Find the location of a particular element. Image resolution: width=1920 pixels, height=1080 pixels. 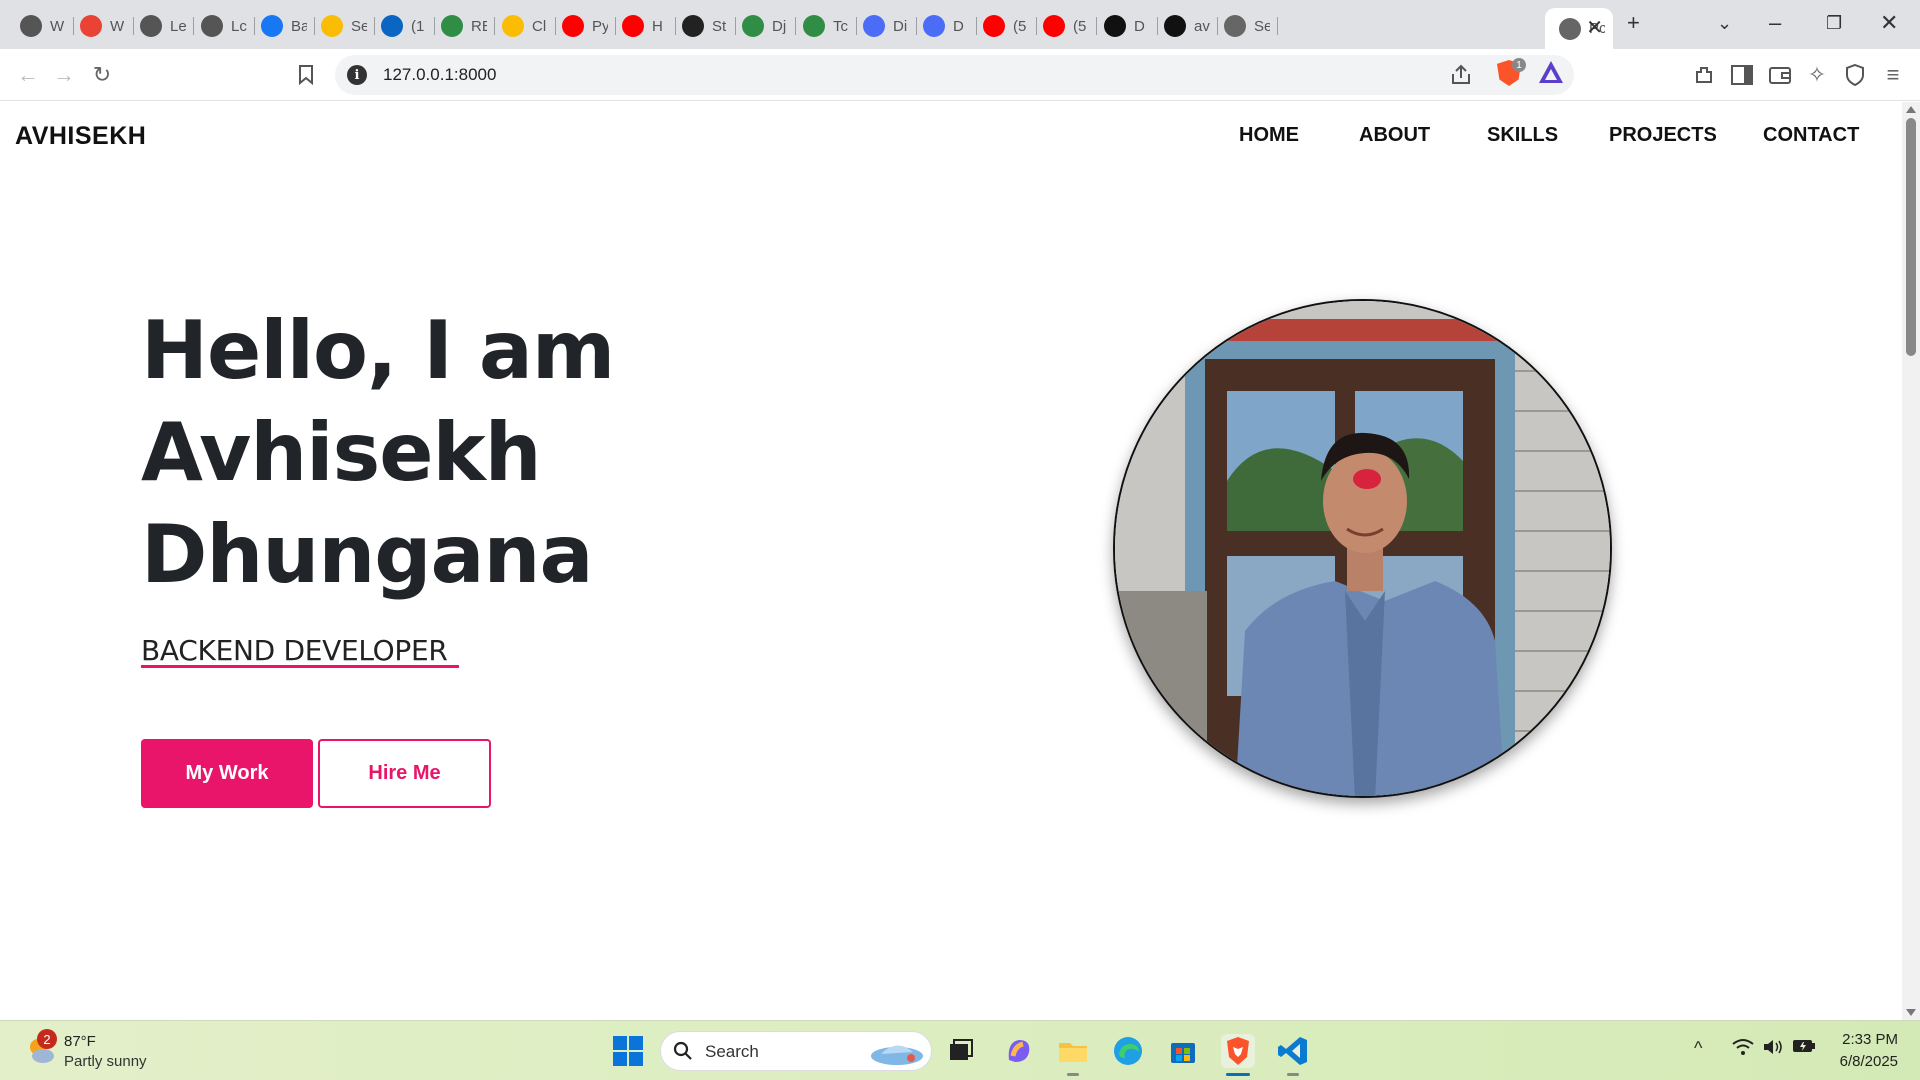

tab-title: Di is located at coordinates (900, 26).